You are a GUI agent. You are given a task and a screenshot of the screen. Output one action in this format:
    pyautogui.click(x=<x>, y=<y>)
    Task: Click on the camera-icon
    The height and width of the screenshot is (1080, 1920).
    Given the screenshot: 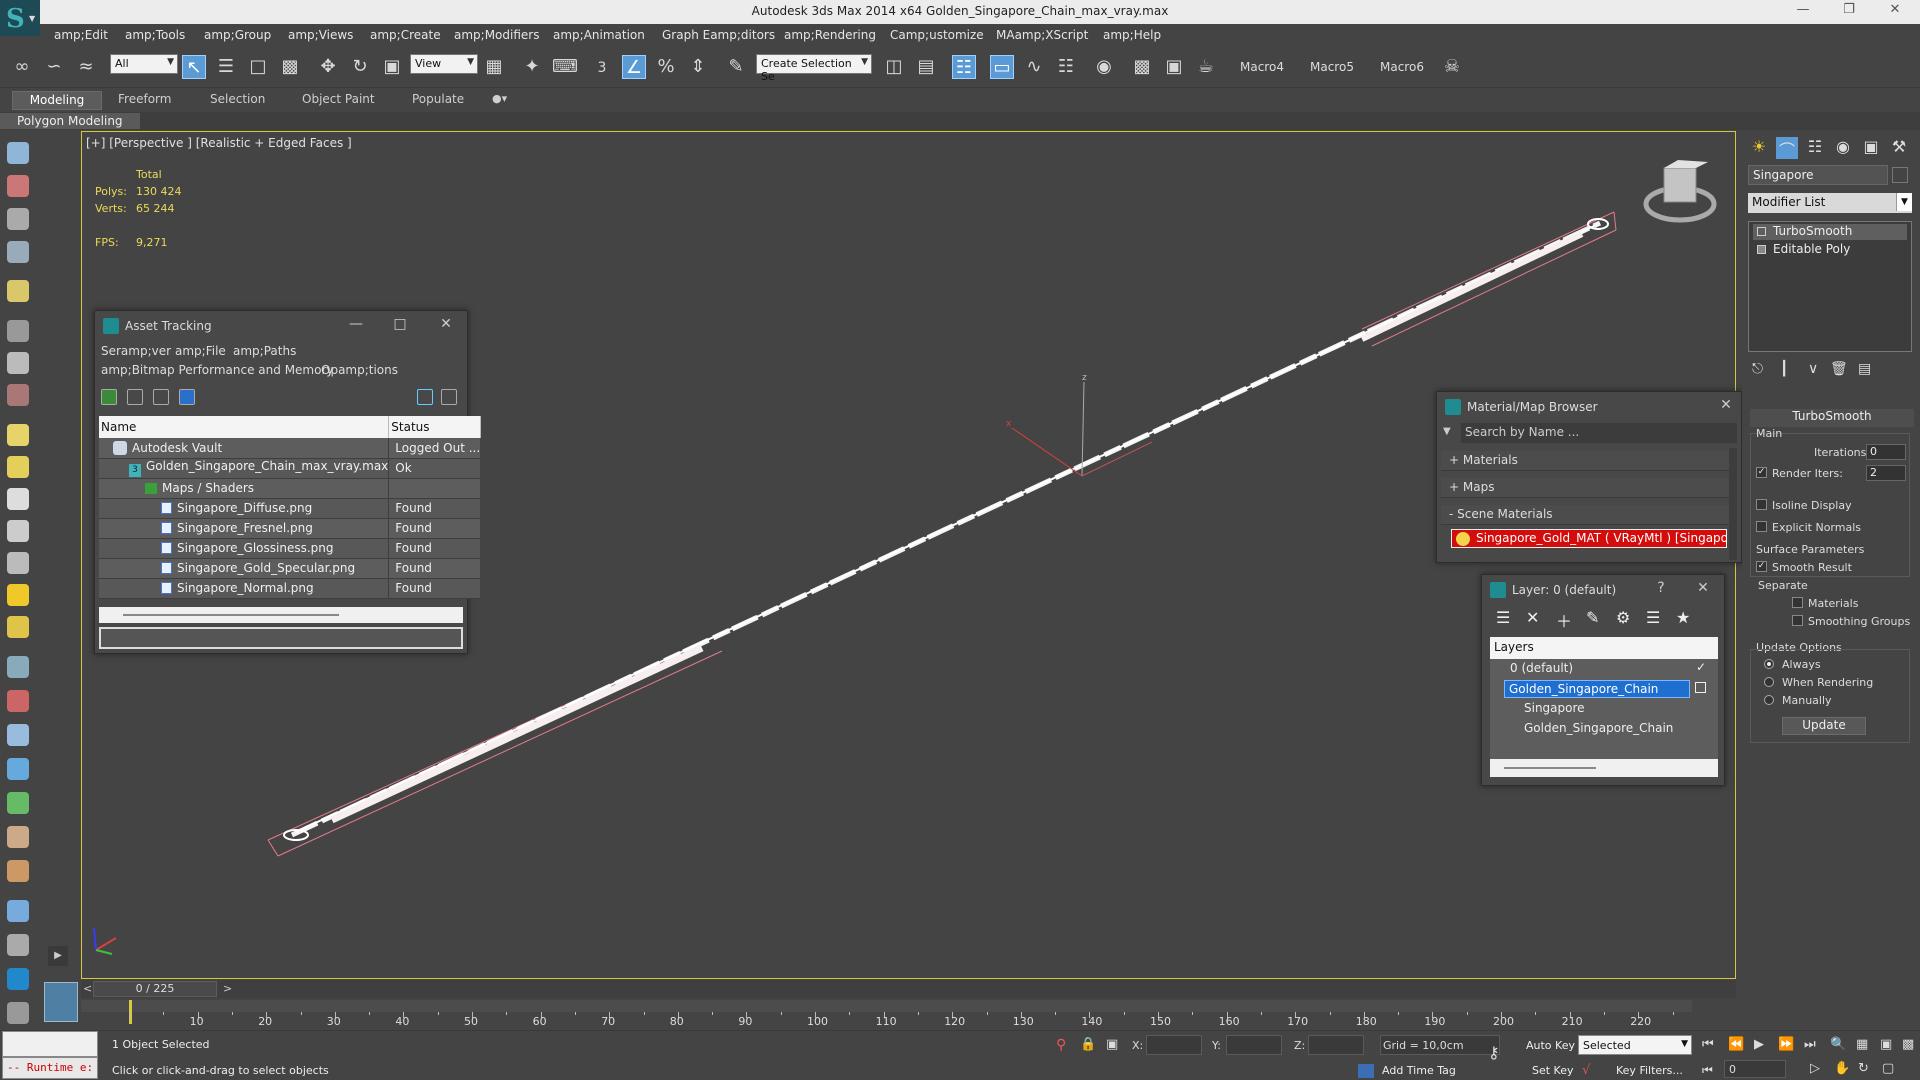 What is the action you would take?
    pyautogui.click(x=18, y=331)
    